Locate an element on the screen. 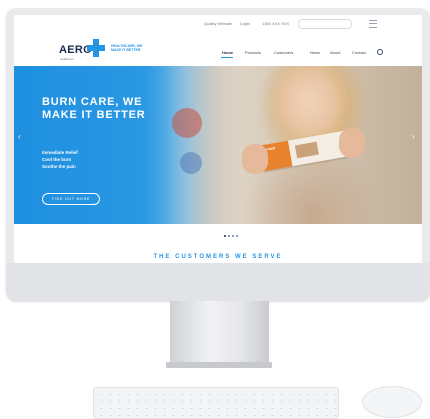  hero-feature-item: Cool the burn is located at coordinates (57, 159).